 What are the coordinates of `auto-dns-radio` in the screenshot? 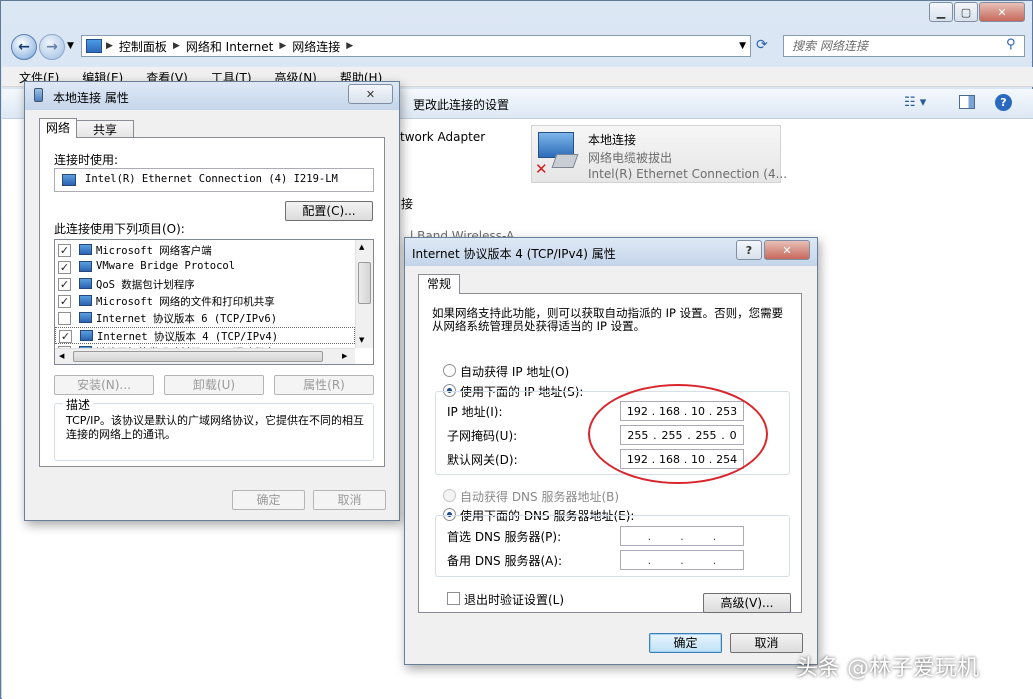 It's located at (449, 495).